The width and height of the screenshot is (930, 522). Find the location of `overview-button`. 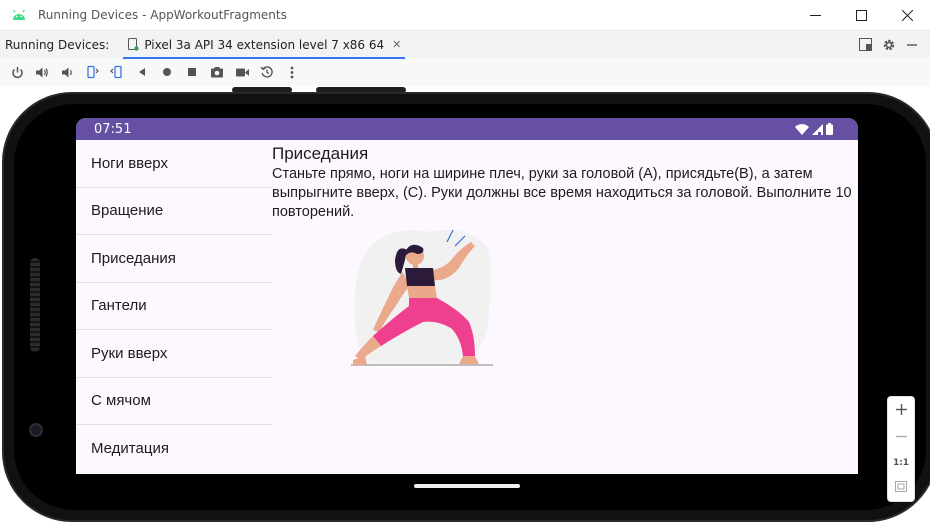

overview-button is located at coordinates (192, 72).